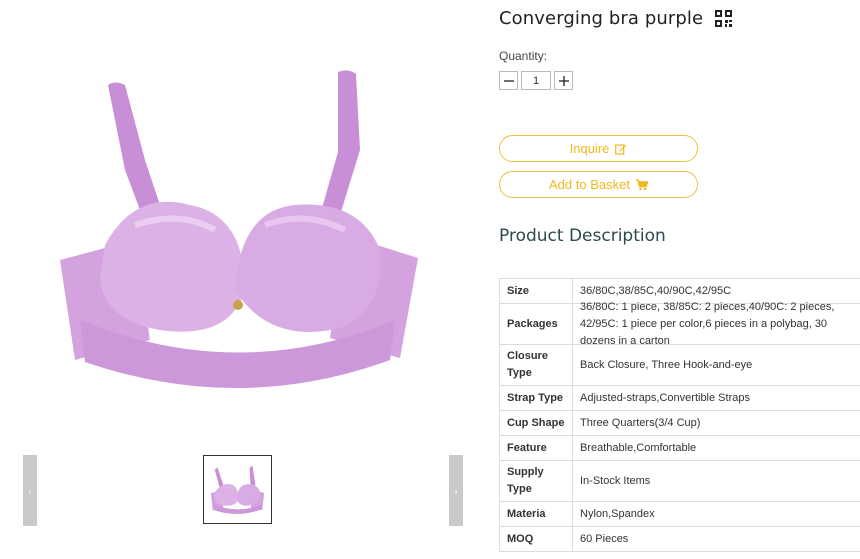 The height and width of the screenshot is (559, 860). What do you see at coordinates (680, 481) in the screenshot?
I see `table-row: Supply Type In-Stock Items` at bounding box center [680, 481].